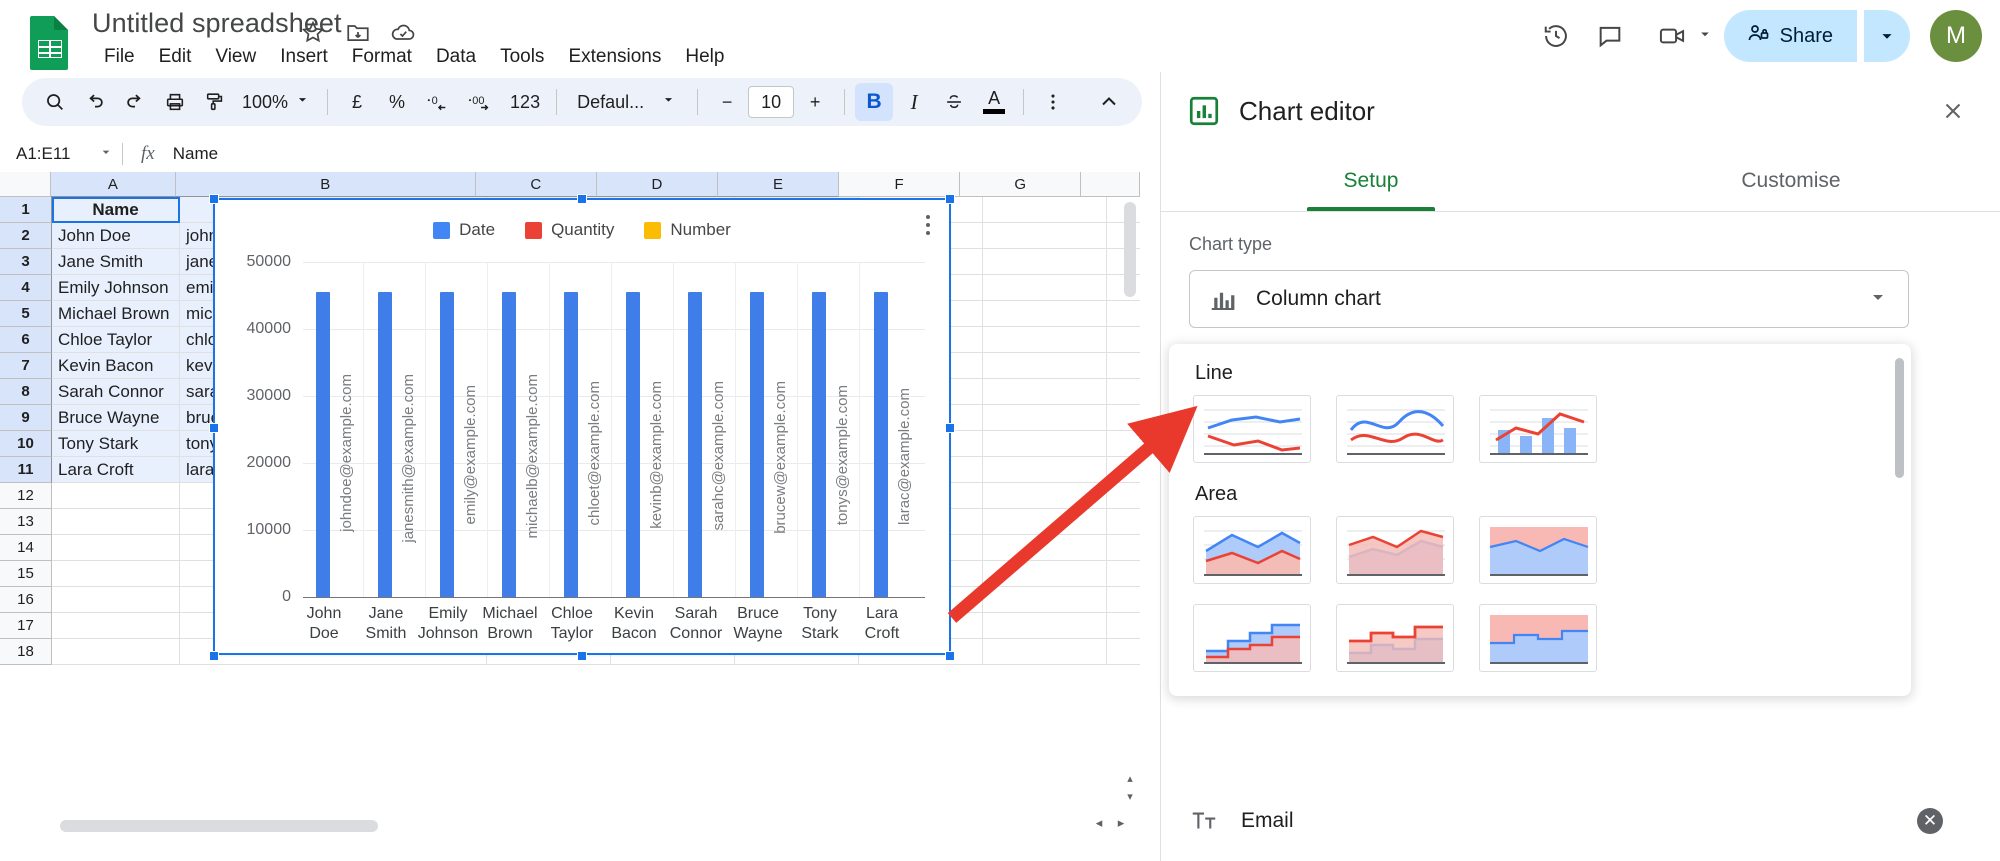  Describe the element at coordinates (1252, 638) in the screenshot. I see `stepped-area-thumb` at that location.